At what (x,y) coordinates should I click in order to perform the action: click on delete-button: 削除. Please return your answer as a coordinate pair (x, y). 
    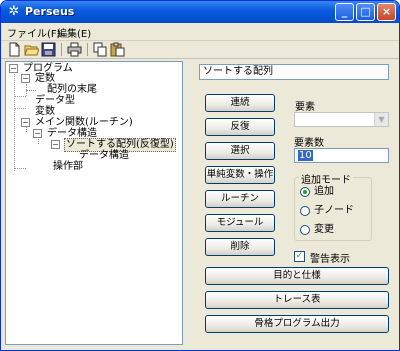
    Looking at the image, I should click on (240, 247).